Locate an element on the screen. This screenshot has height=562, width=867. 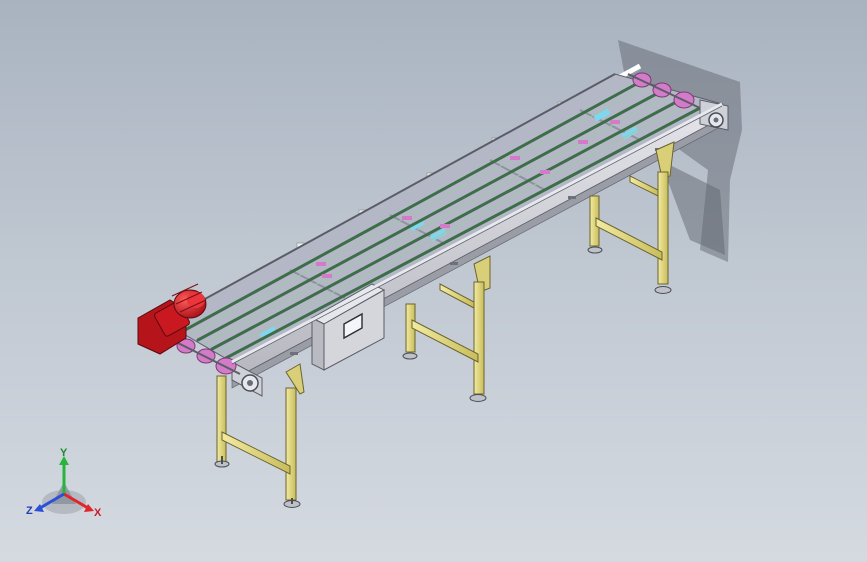
z-axis-label: Z is located at coordinates (29, 511).